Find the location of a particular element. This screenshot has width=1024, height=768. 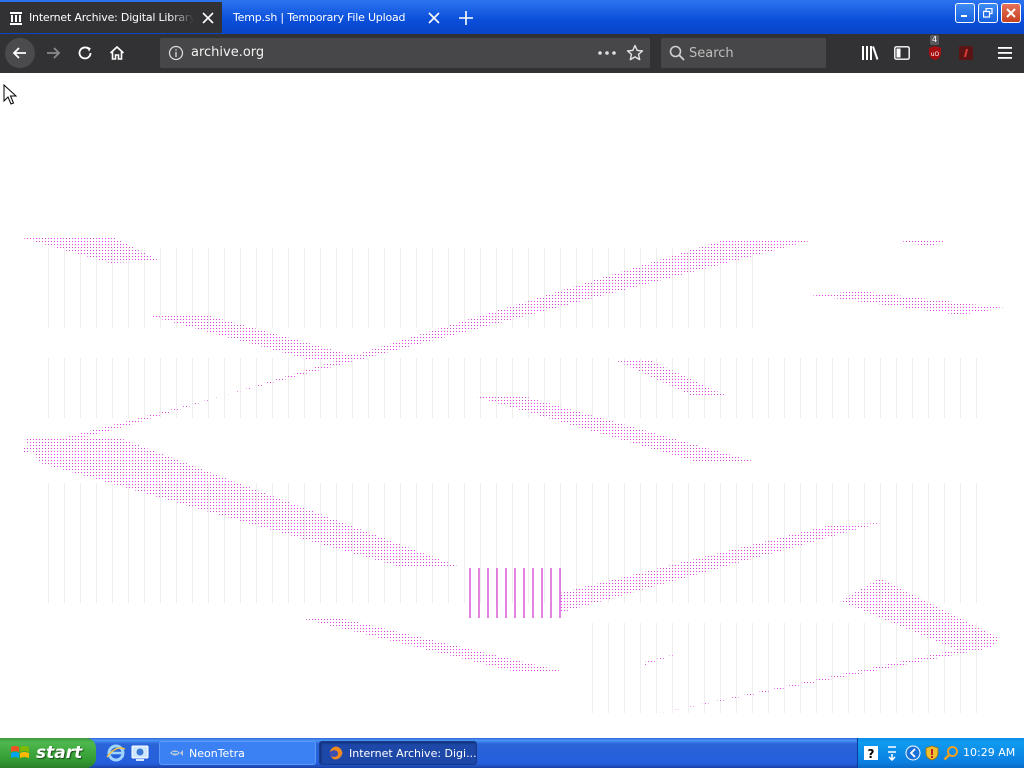

tab-internet-archive: Internet Archive: Digital Library of is located at coordinates (111, 17).